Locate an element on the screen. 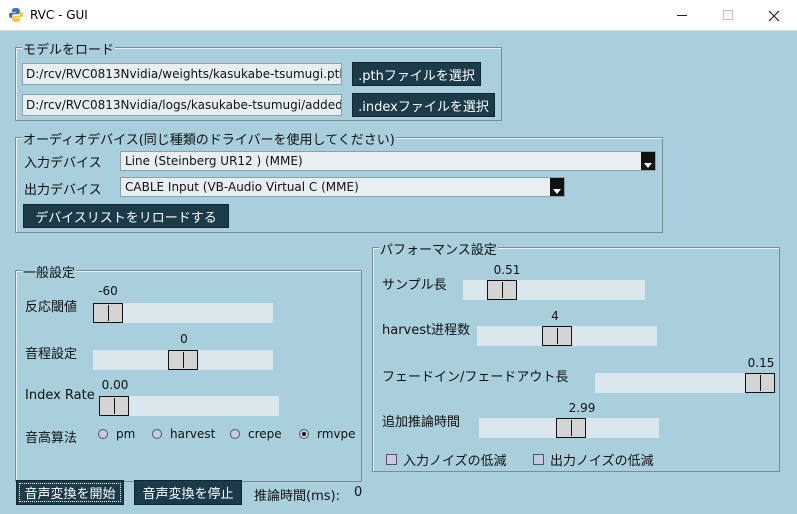 The width and height of the screenshot is (797, 514). device-frame-title: オーディオデバイス(同じ種類のドライバーを使用してください) is located at coordinates (209, 138).